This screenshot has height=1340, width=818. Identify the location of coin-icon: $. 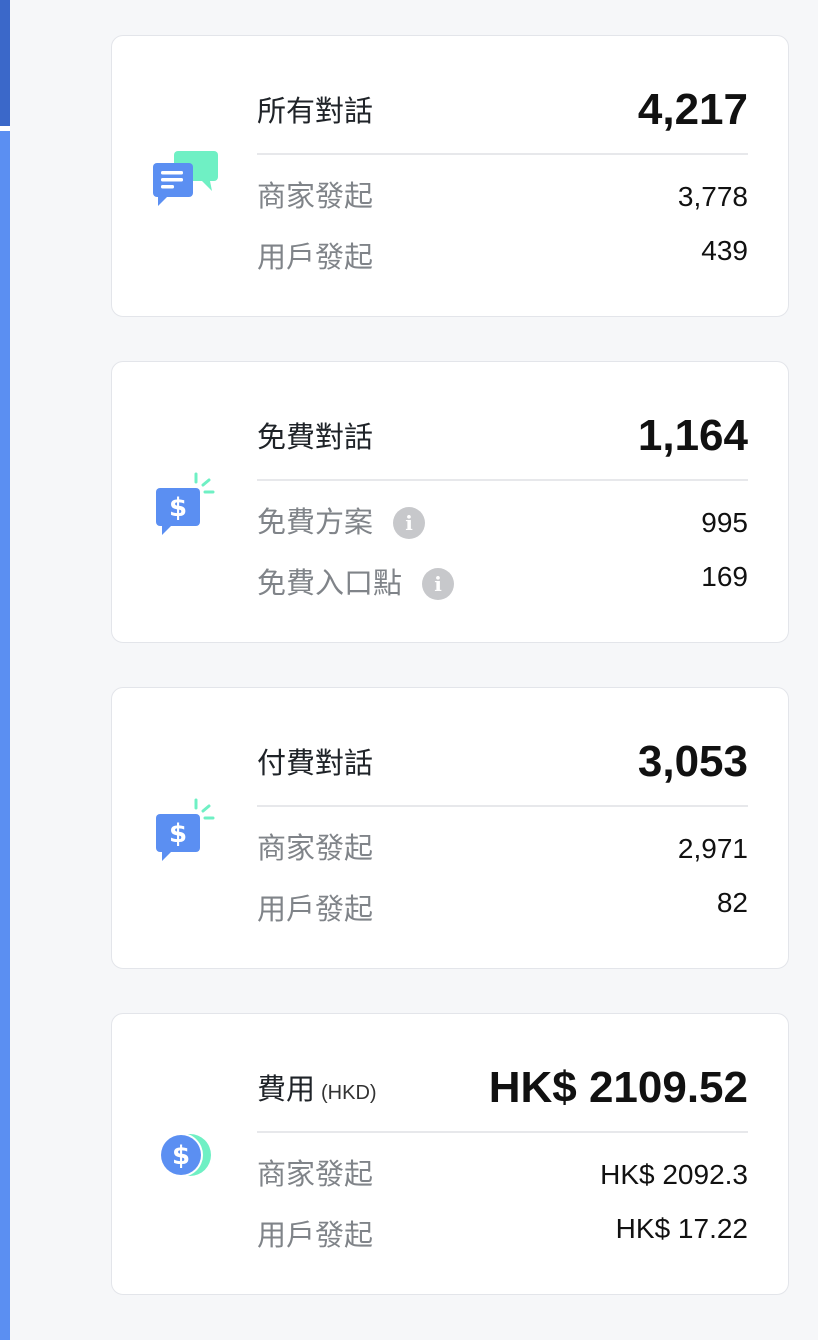
(187, 1157).